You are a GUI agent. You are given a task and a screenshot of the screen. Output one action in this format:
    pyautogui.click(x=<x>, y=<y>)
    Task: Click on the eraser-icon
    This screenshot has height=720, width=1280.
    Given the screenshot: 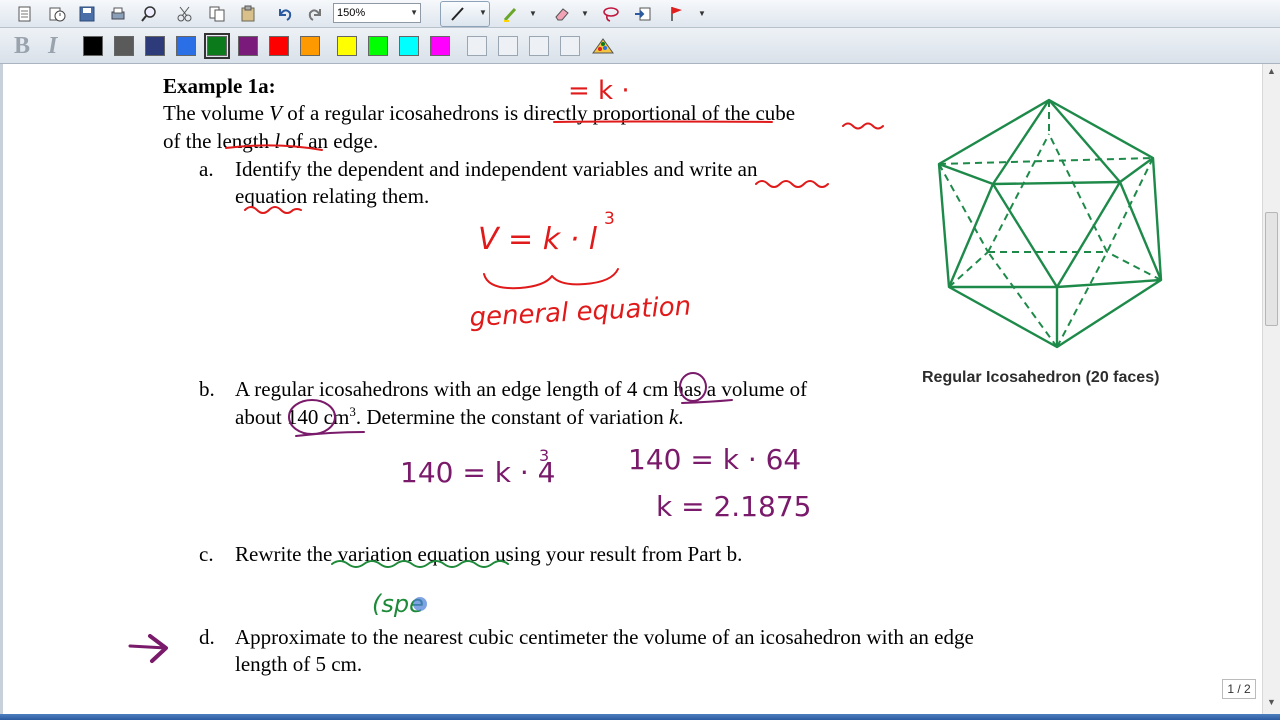 What is the action you would take?
    pyautogui.click(x=562, y=14)
    